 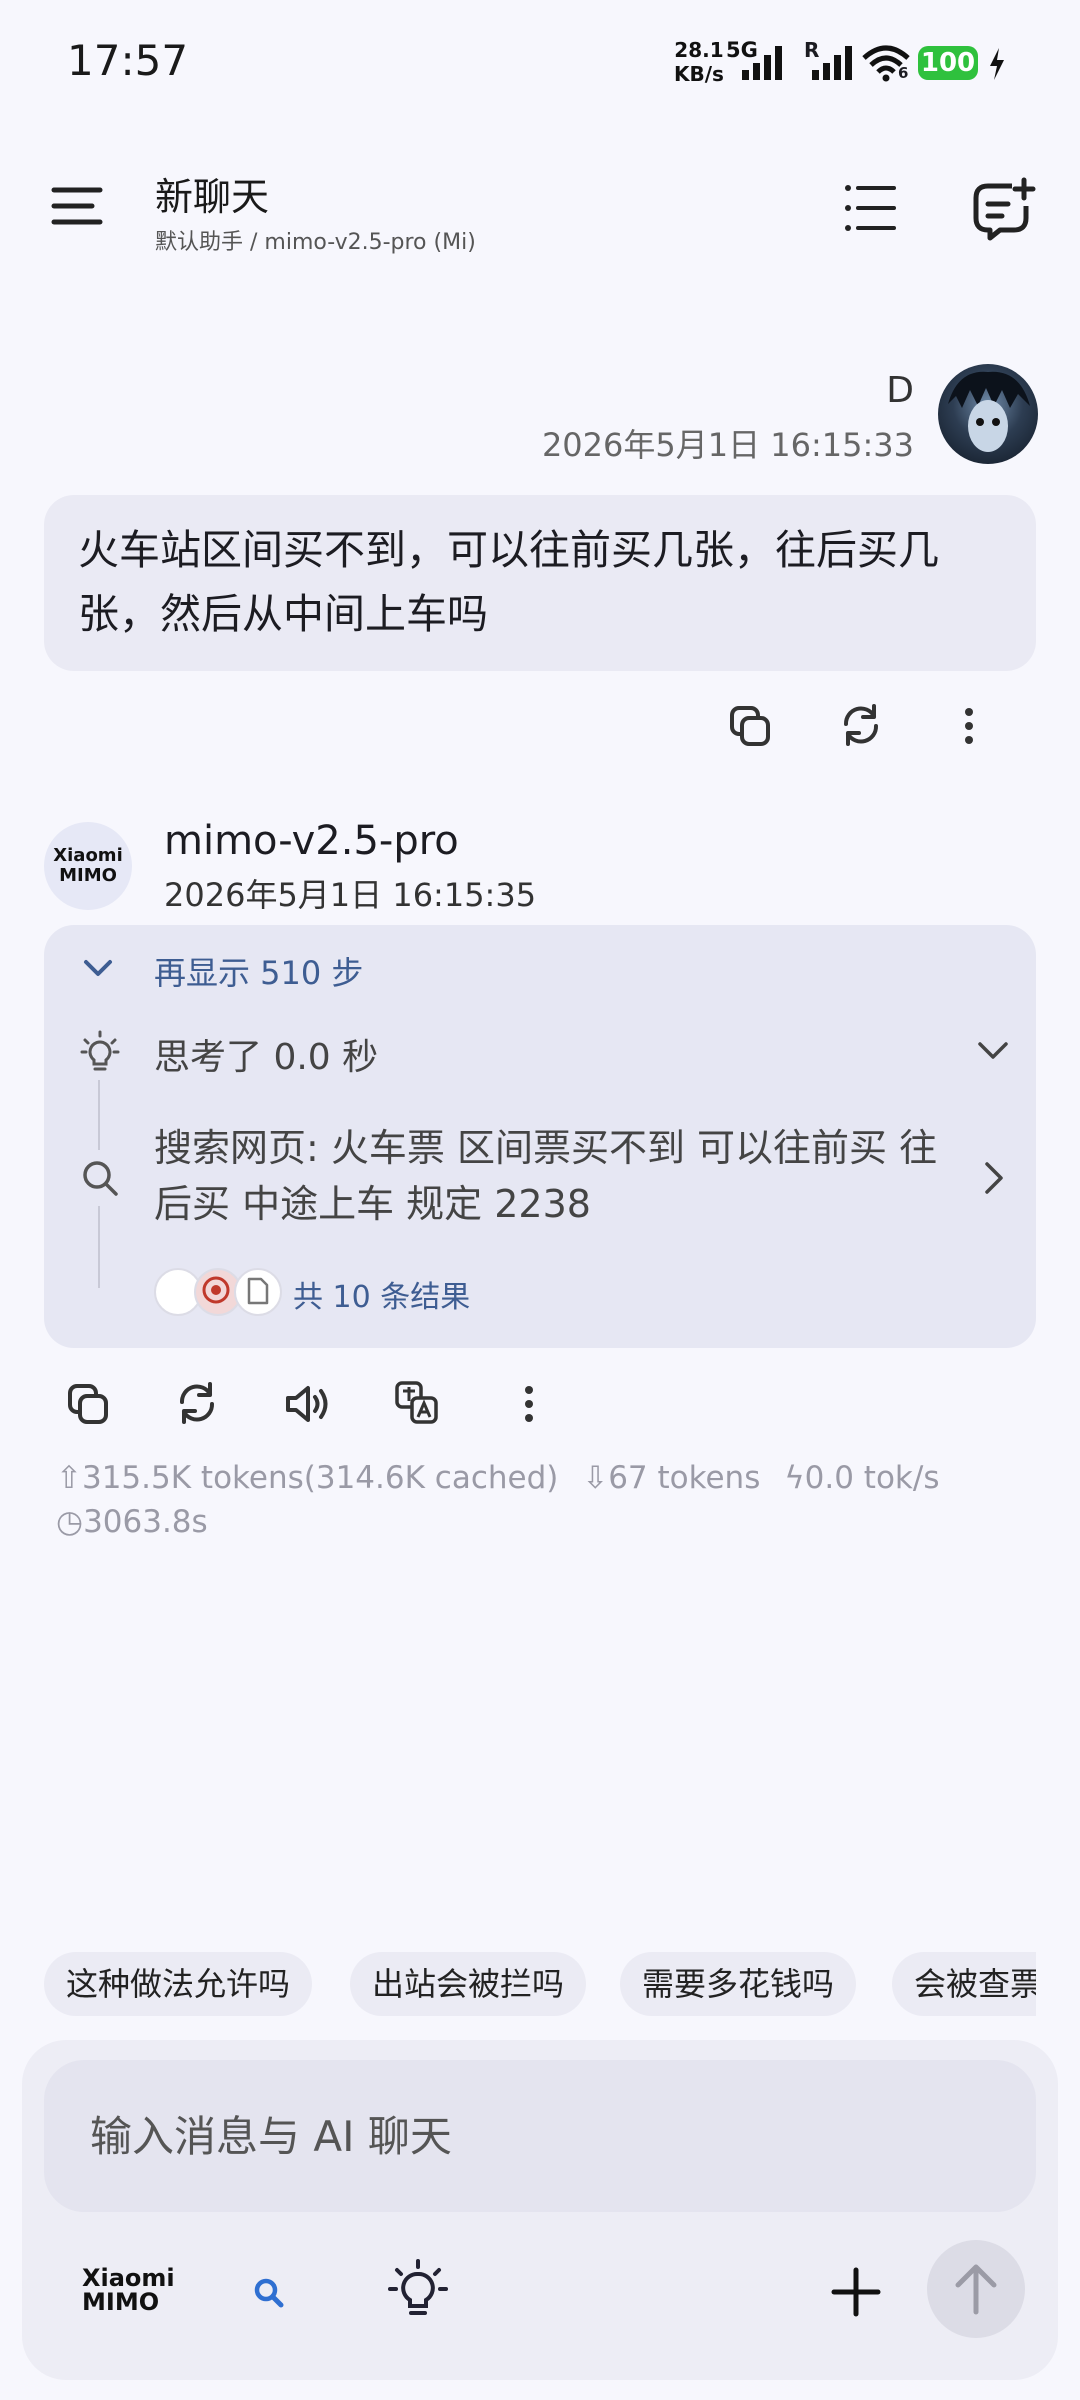 I want to click on model-avatar-logo-line2: MIMO, so click(x=88, y=875).